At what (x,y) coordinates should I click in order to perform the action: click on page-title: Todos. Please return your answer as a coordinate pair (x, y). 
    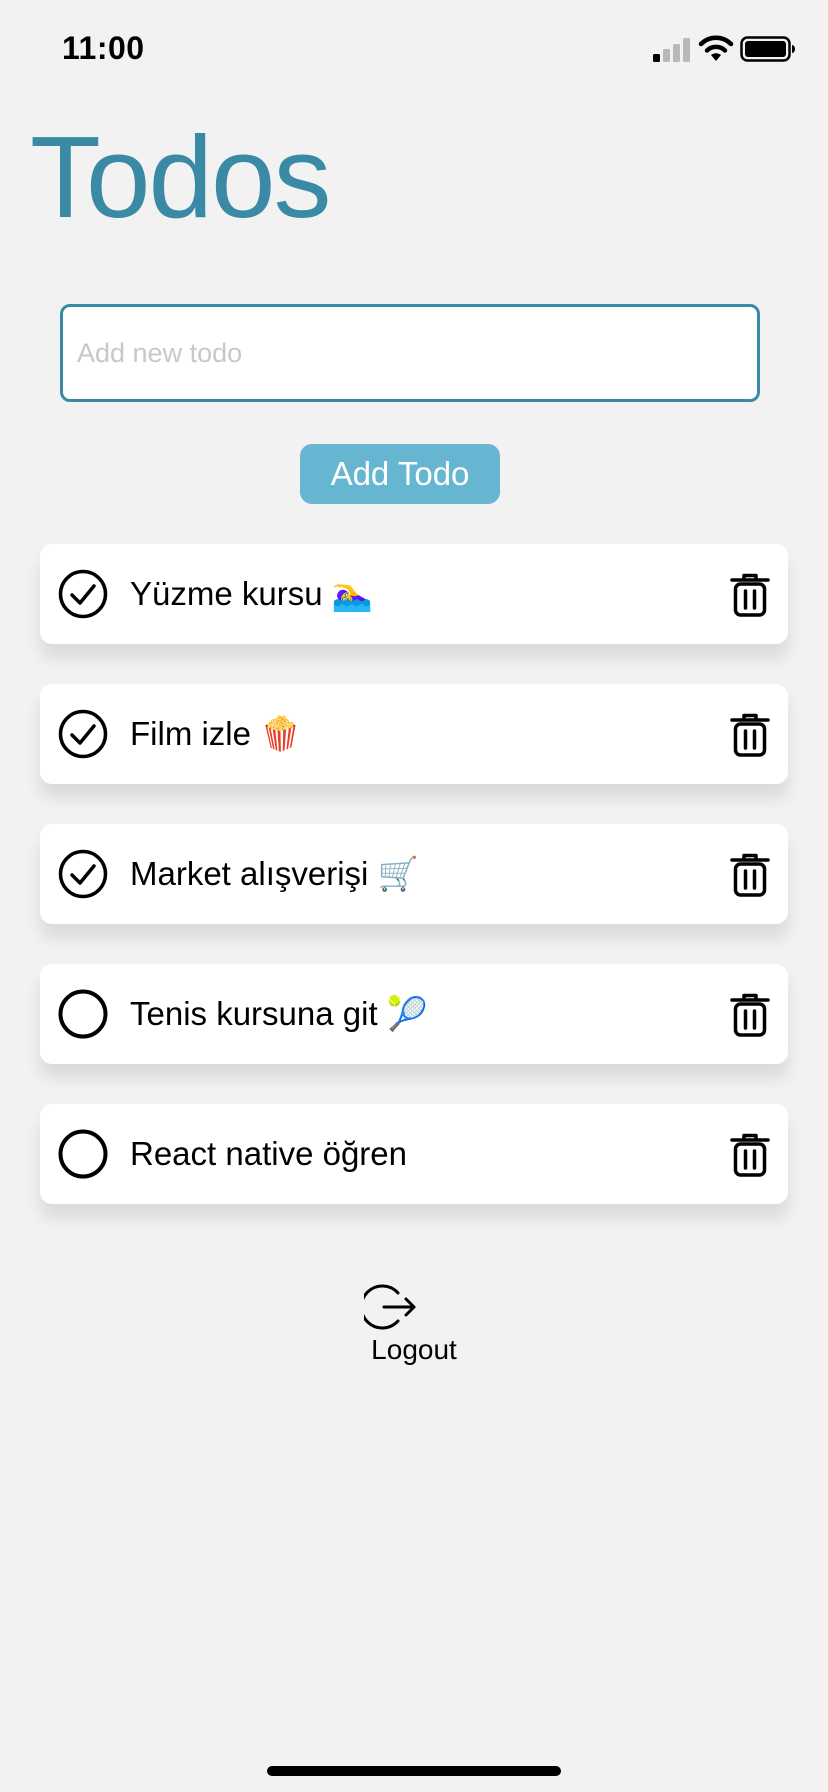
    Looking at the image, I should click on (181, 177).